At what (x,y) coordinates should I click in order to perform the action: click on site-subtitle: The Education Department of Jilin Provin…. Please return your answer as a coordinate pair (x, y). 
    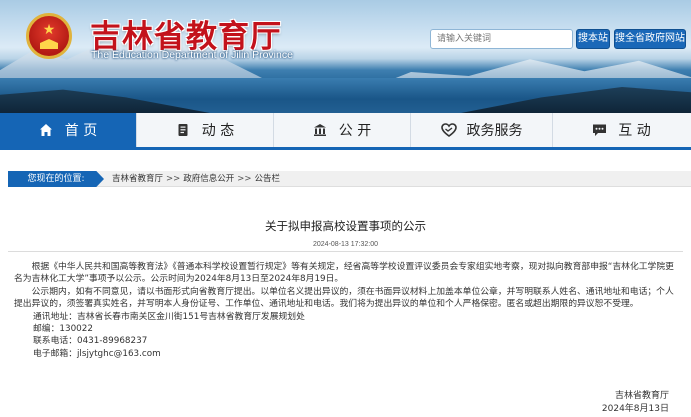
    Looking at the image, I should click on (192, 55).